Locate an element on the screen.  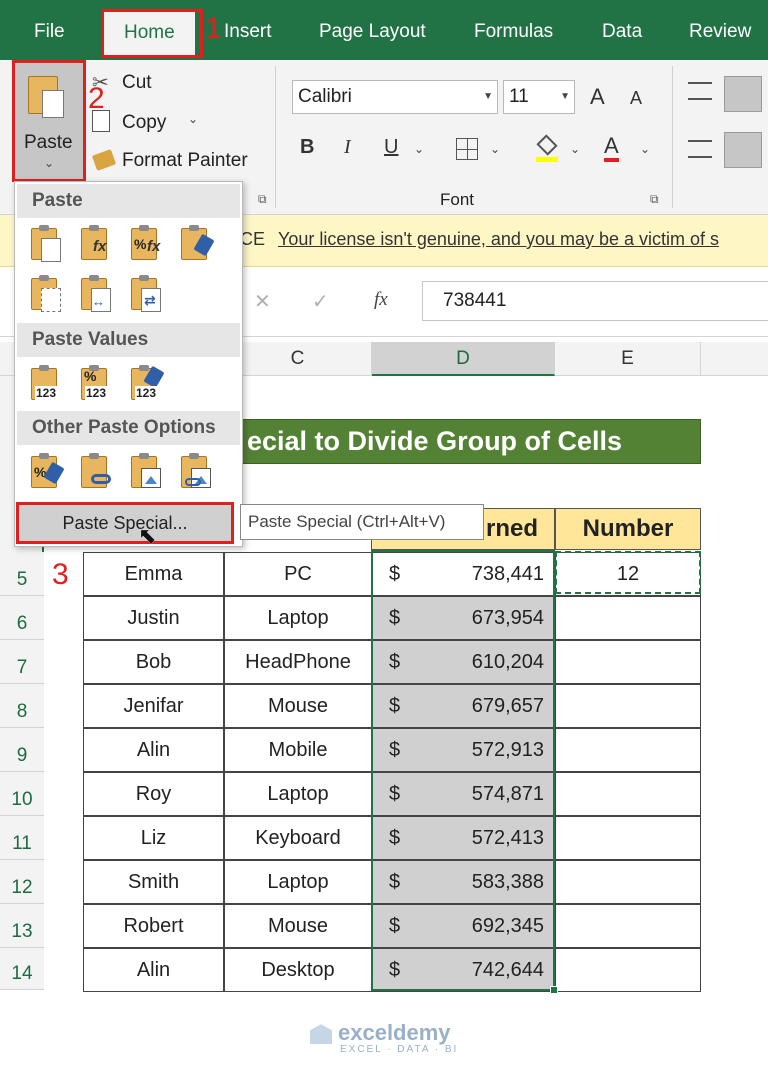
align-left-icon is located at coordinates (700, 149).